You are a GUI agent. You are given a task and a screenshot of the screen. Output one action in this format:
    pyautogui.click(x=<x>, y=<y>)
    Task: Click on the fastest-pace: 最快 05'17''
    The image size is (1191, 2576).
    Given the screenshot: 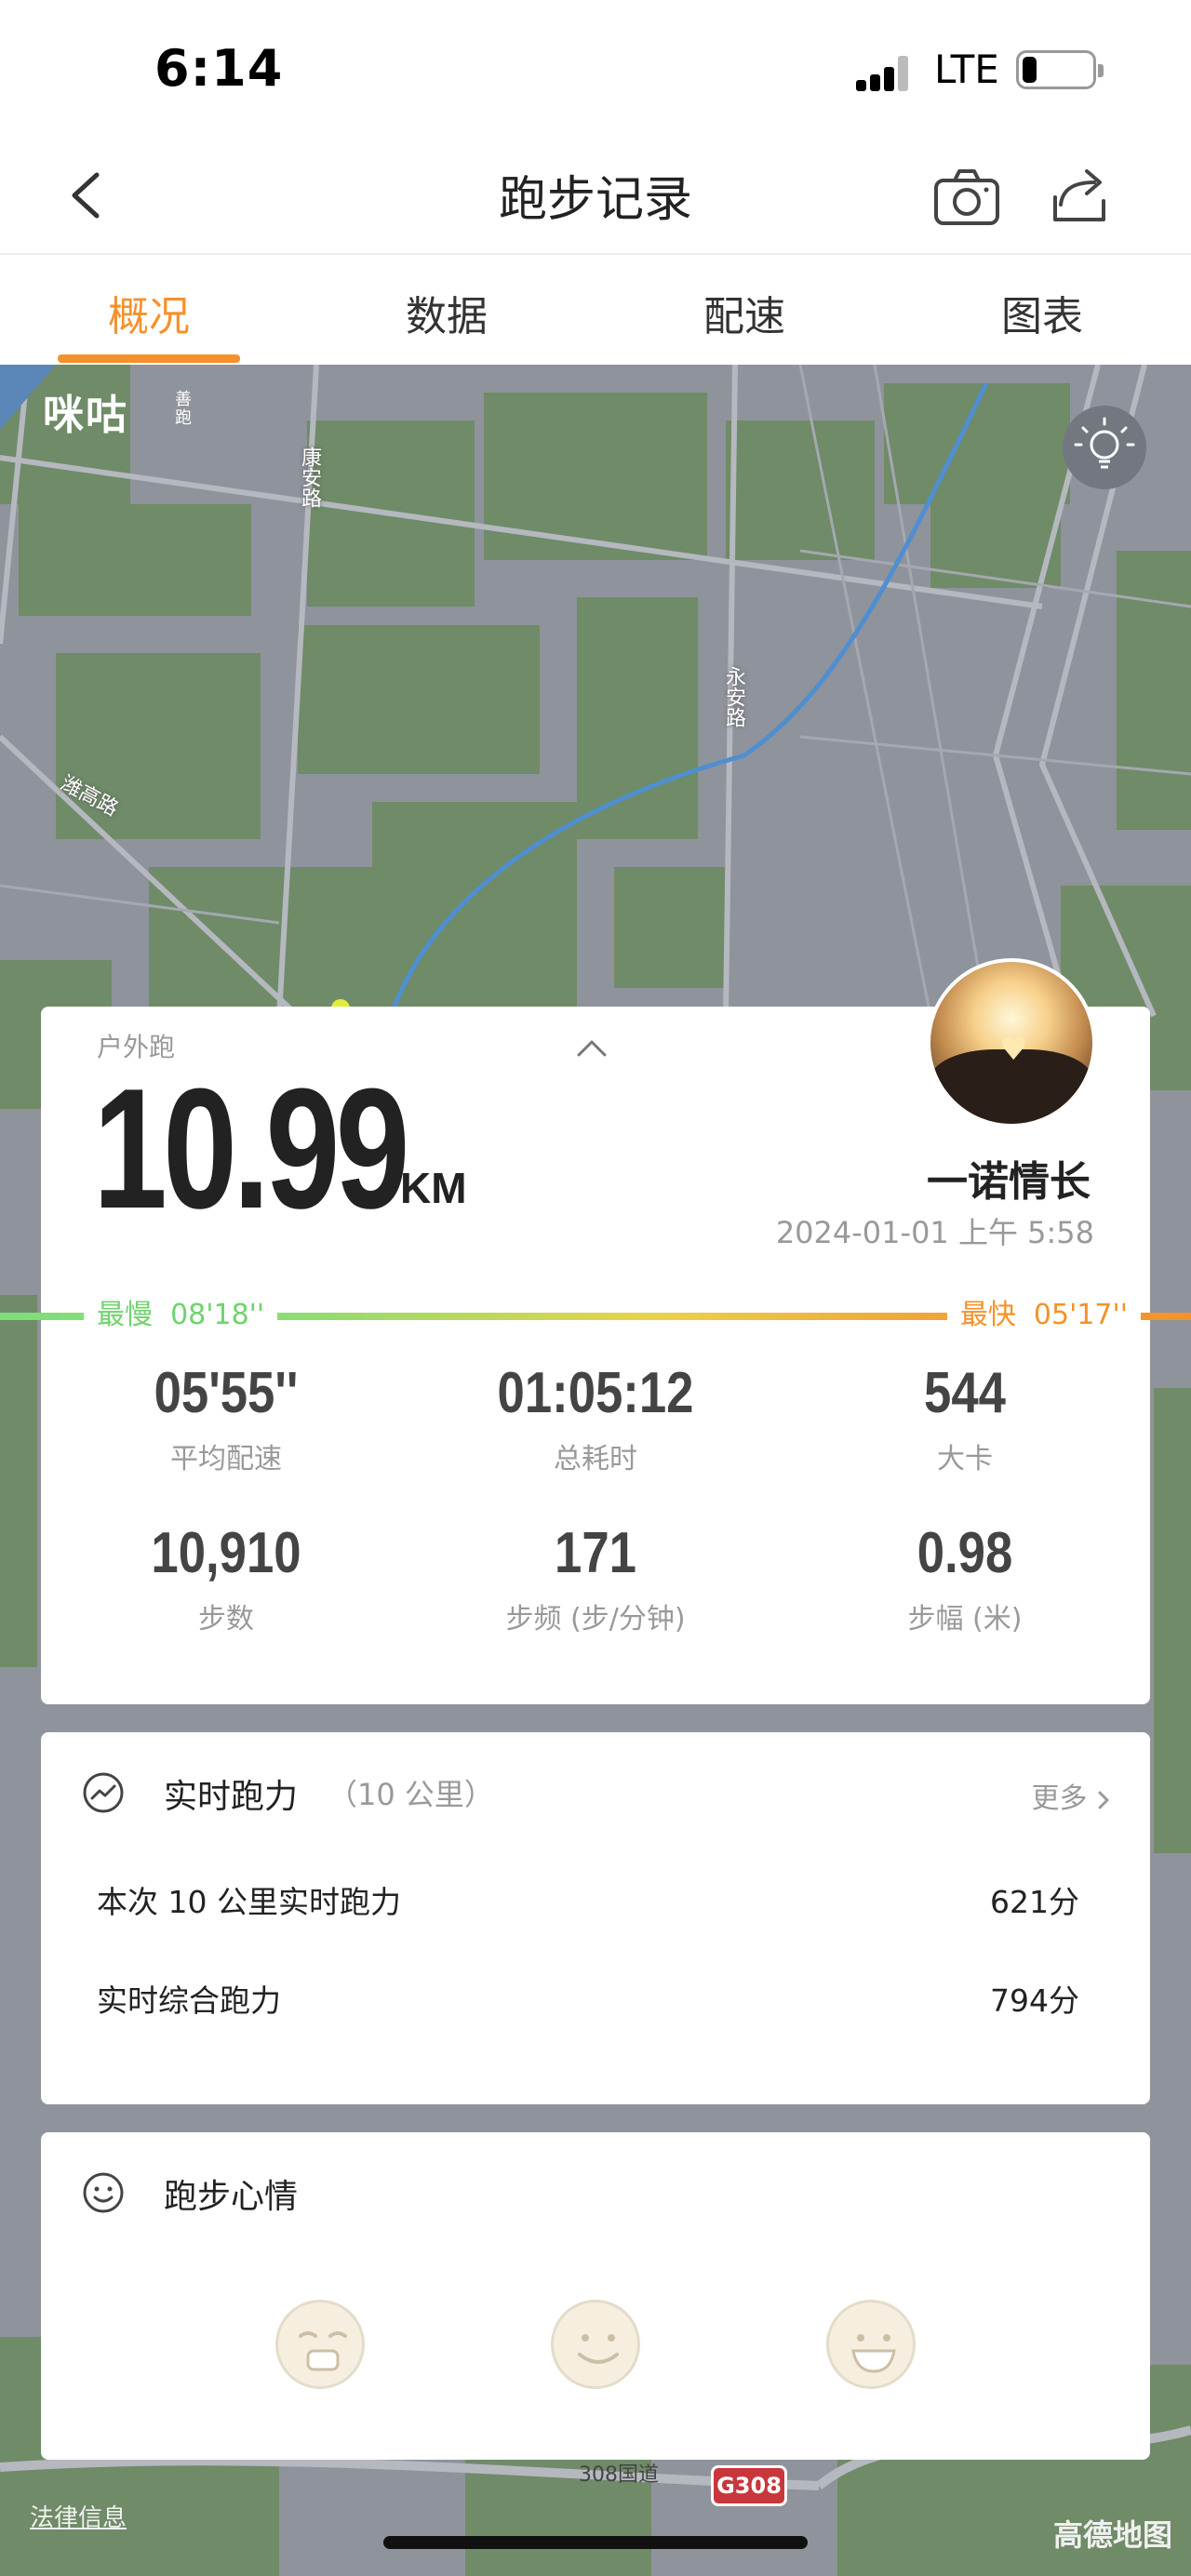 What is the action you would take?
    pyautogui.click(x=1043, y=1315)
    